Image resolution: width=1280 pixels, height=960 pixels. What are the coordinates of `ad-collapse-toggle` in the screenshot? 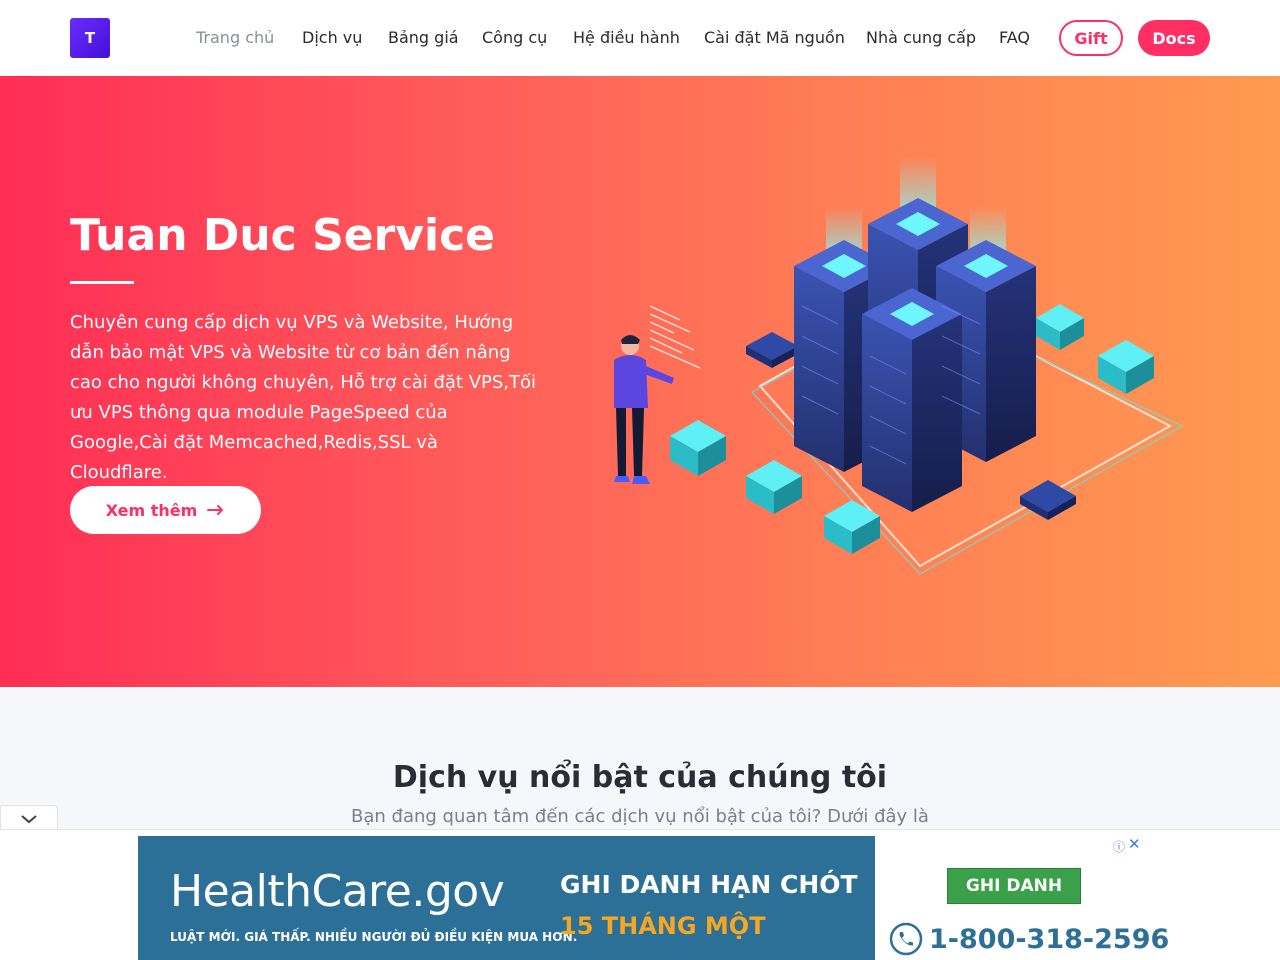 It's located at (29, 818).